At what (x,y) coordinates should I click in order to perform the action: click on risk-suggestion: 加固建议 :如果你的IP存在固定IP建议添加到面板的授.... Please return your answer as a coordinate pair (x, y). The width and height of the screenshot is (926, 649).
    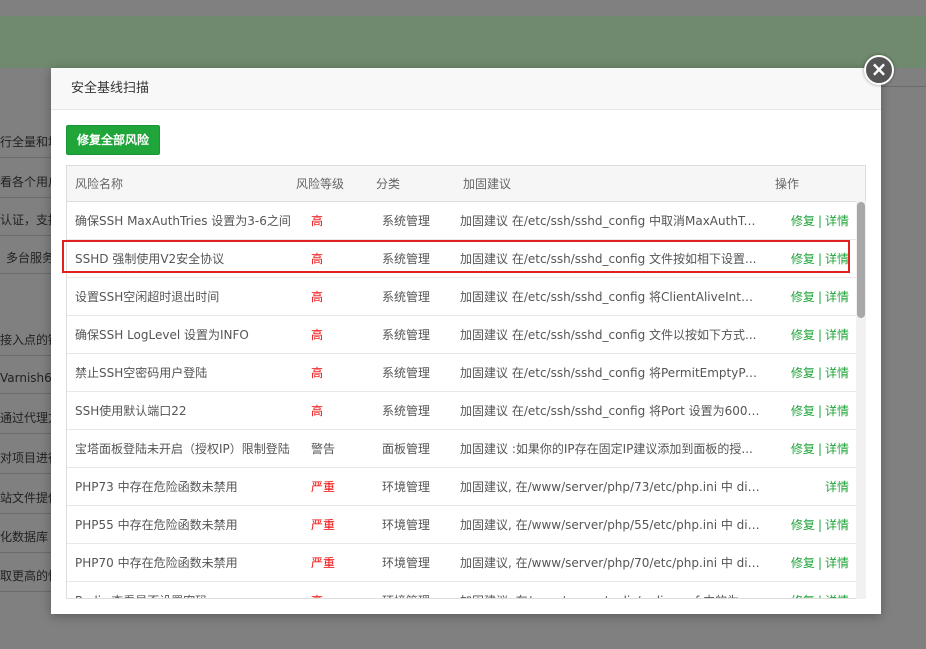
    Looking at the image, I should click on (606, 449).